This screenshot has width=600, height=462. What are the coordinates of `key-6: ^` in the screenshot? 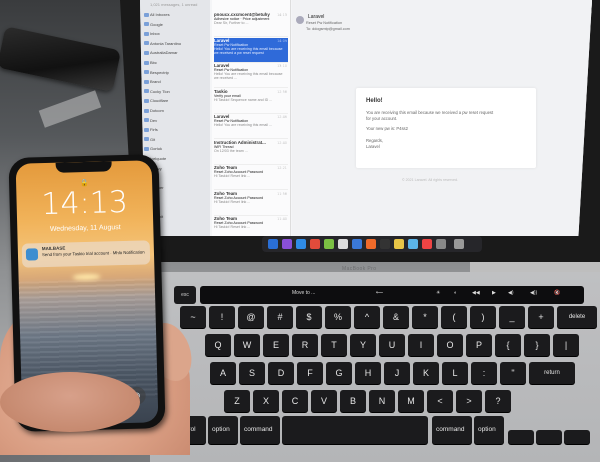 It's located at (367, 317).